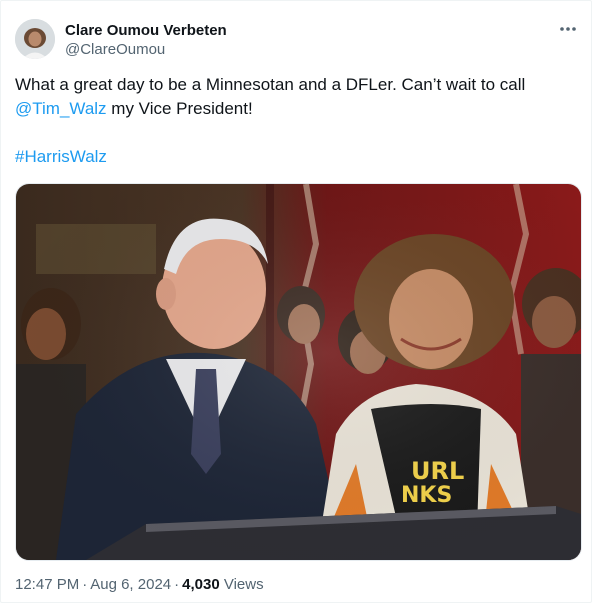 This screenshot has height=603, width=592. What do you see at coordinates (296, 157) in the screenshot?
I see `hashtag-line: #HarrisWalz` at bounding box center [296, 157].